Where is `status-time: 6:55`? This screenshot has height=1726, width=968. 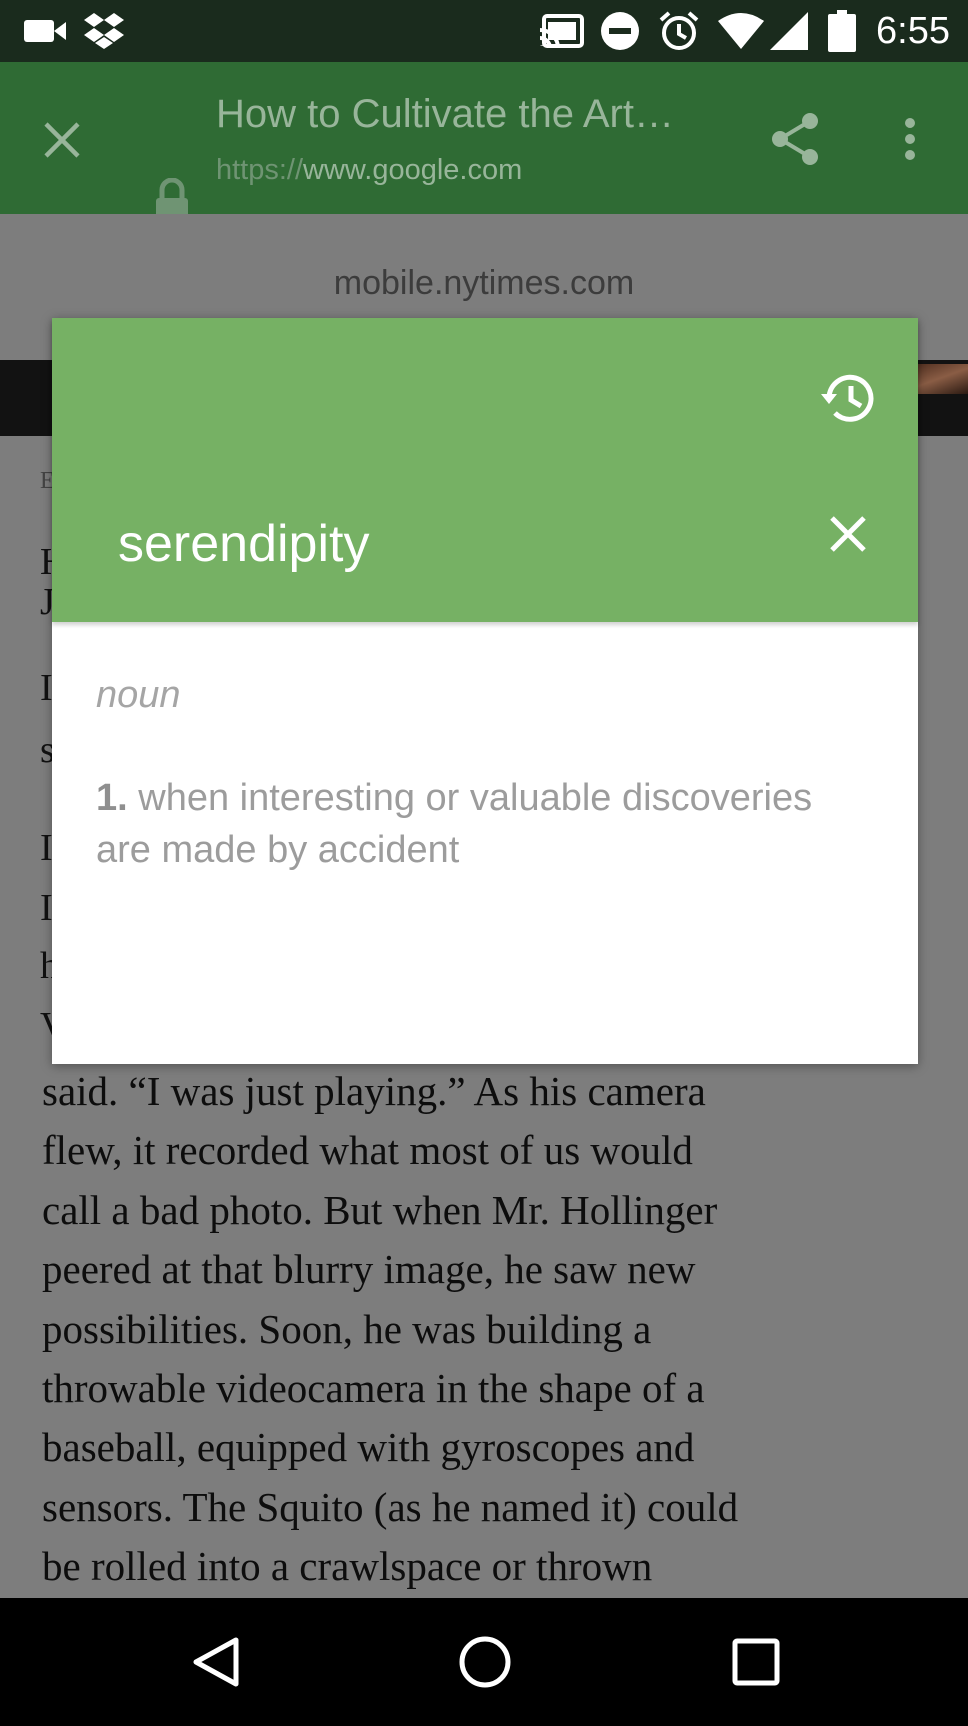 status-time: 6:55 is located at coordinates (913, 31).